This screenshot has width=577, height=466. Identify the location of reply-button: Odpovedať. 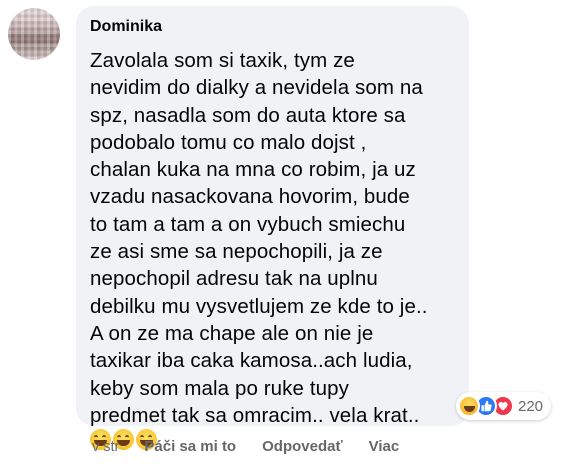
(302, 446).